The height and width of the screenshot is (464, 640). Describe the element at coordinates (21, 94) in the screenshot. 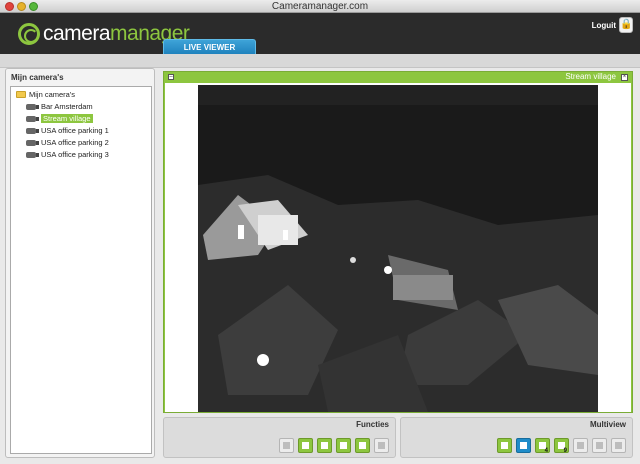

I see `folder-icon` at that location.